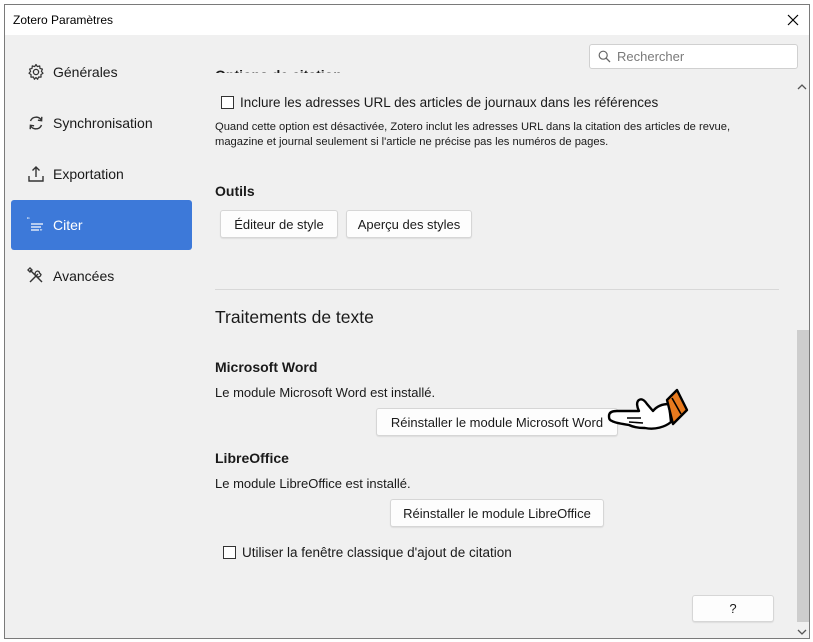  I want to click on search-icon, so click(604, 56).